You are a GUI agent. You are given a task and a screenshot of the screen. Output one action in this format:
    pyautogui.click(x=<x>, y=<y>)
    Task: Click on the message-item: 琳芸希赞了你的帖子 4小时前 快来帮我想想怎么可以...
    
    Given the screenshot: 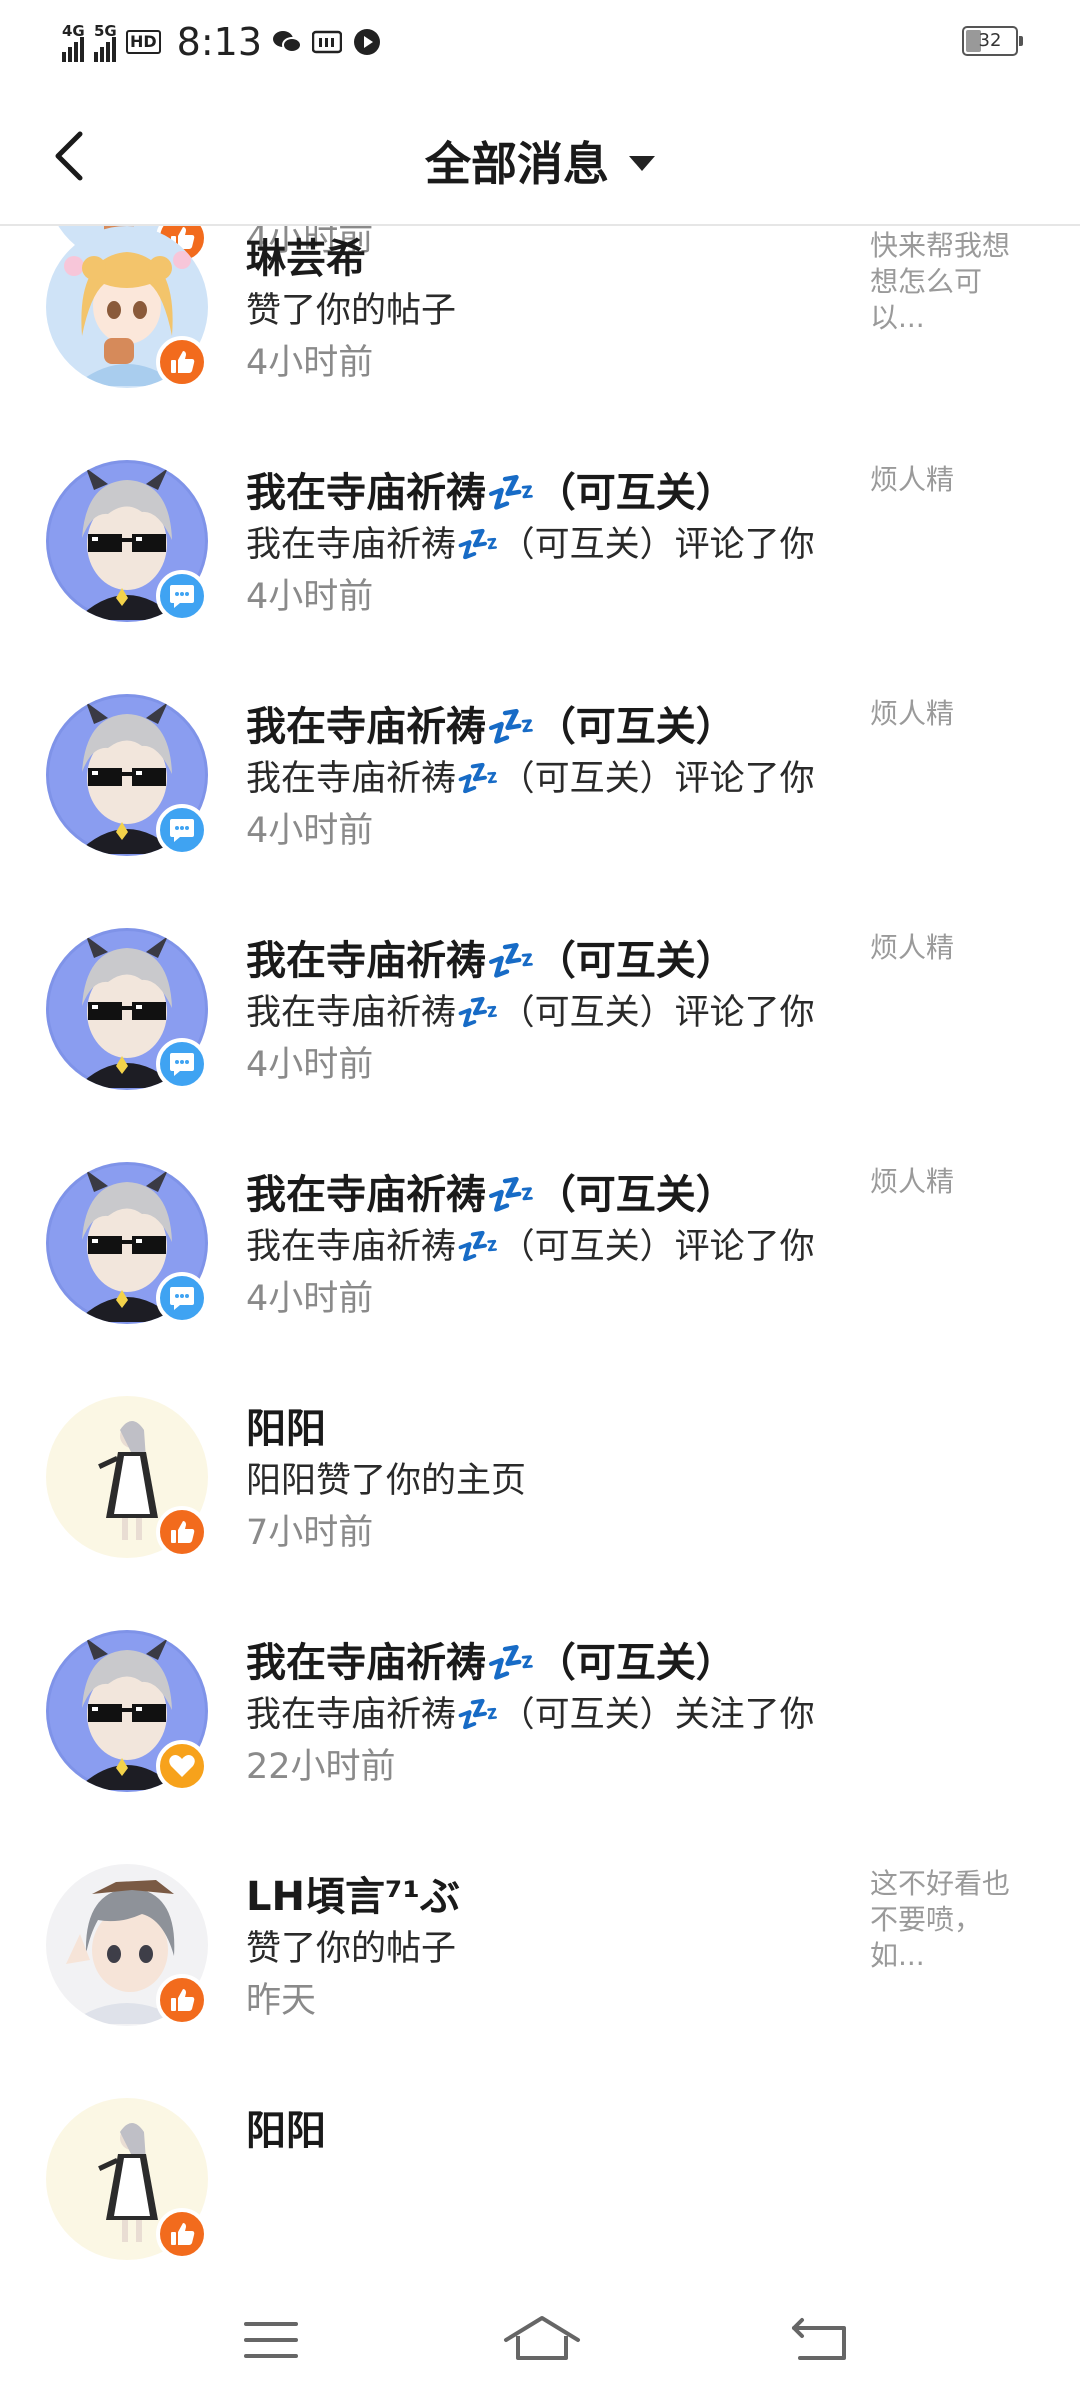 What is the action you would take?
    pyautogui.click(x=540, y=343)
    